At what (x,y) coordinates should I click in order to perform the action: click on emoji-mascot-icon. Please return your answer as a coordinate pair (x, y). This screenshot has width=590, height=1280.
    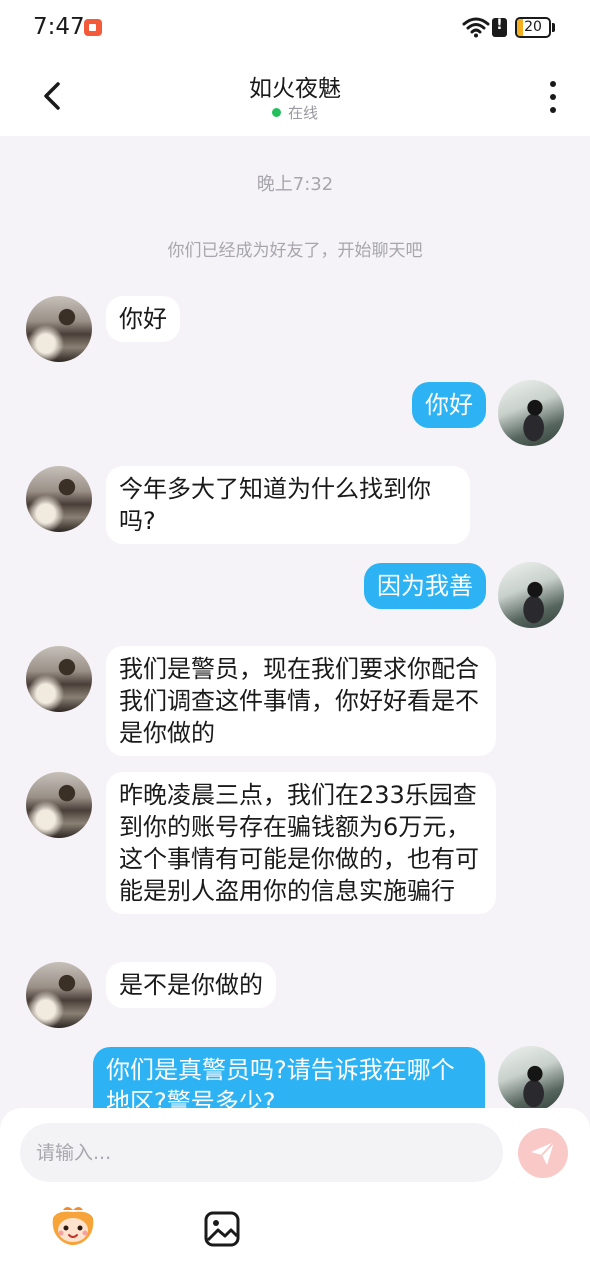
    Looking at the image, I should click on (73, 1226).